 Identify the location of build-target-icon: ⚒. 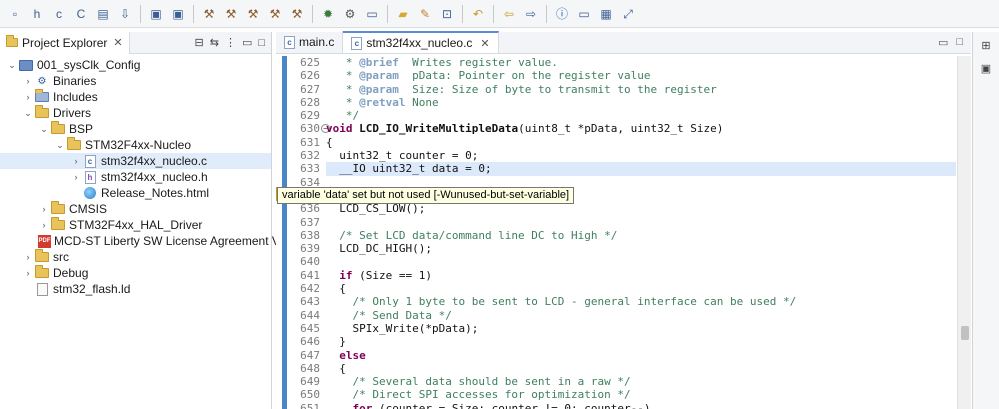
(297, 14).